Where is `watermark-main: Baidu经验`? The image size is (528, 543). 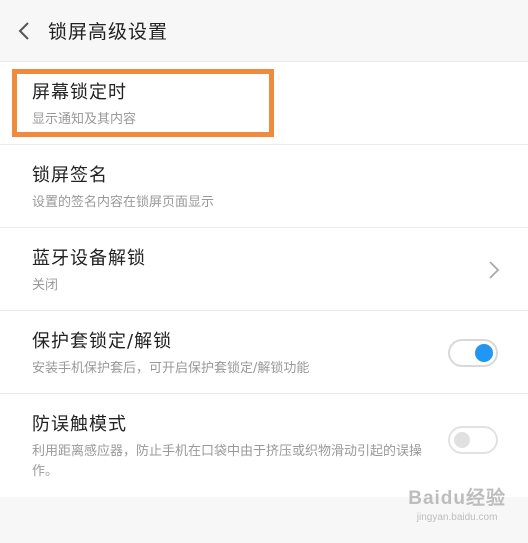 watermark-main: Baidu经验 is located at coordinates (457, 498).